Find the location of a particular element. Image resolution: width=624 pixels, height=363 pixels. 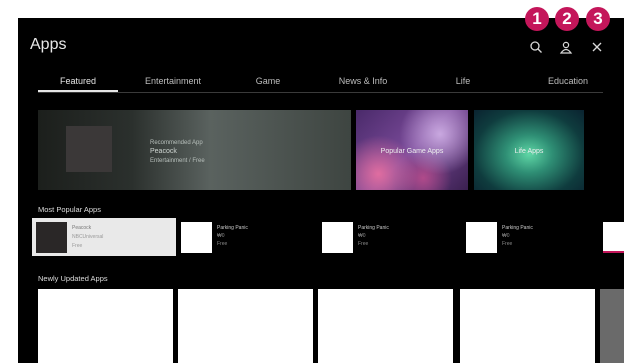

tab-featured: Featured is located at coordinates (78, 83).